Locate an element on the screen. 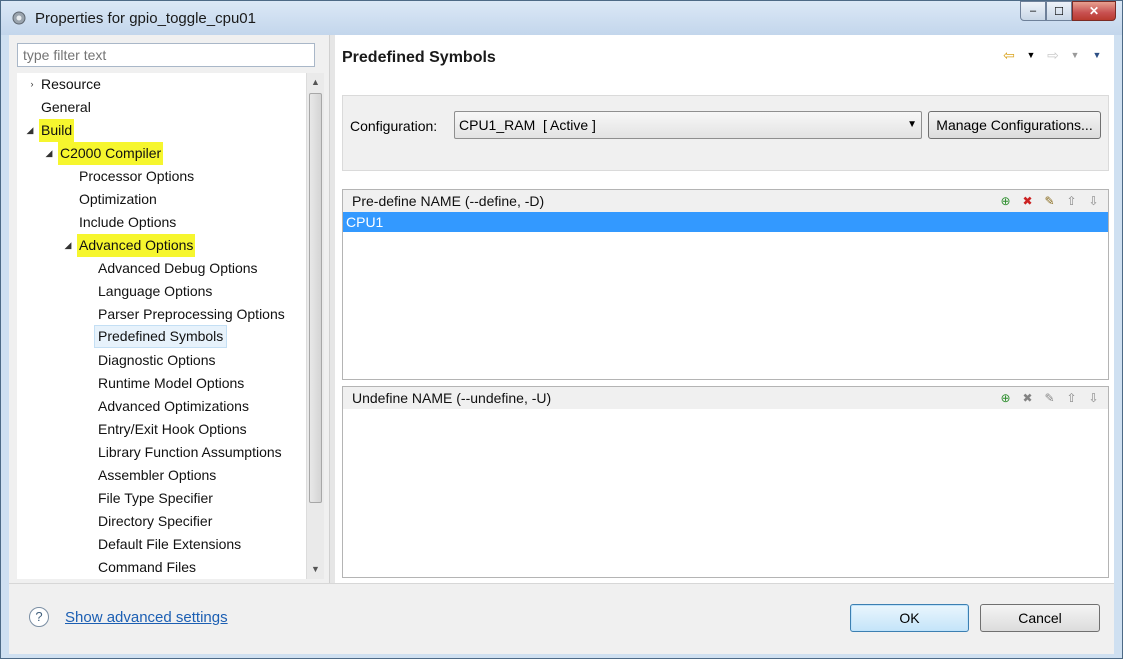 The width and height of the screenshot is (1123, 659). chevron-down-icon: ▼ is located at coordinates (912, 124).